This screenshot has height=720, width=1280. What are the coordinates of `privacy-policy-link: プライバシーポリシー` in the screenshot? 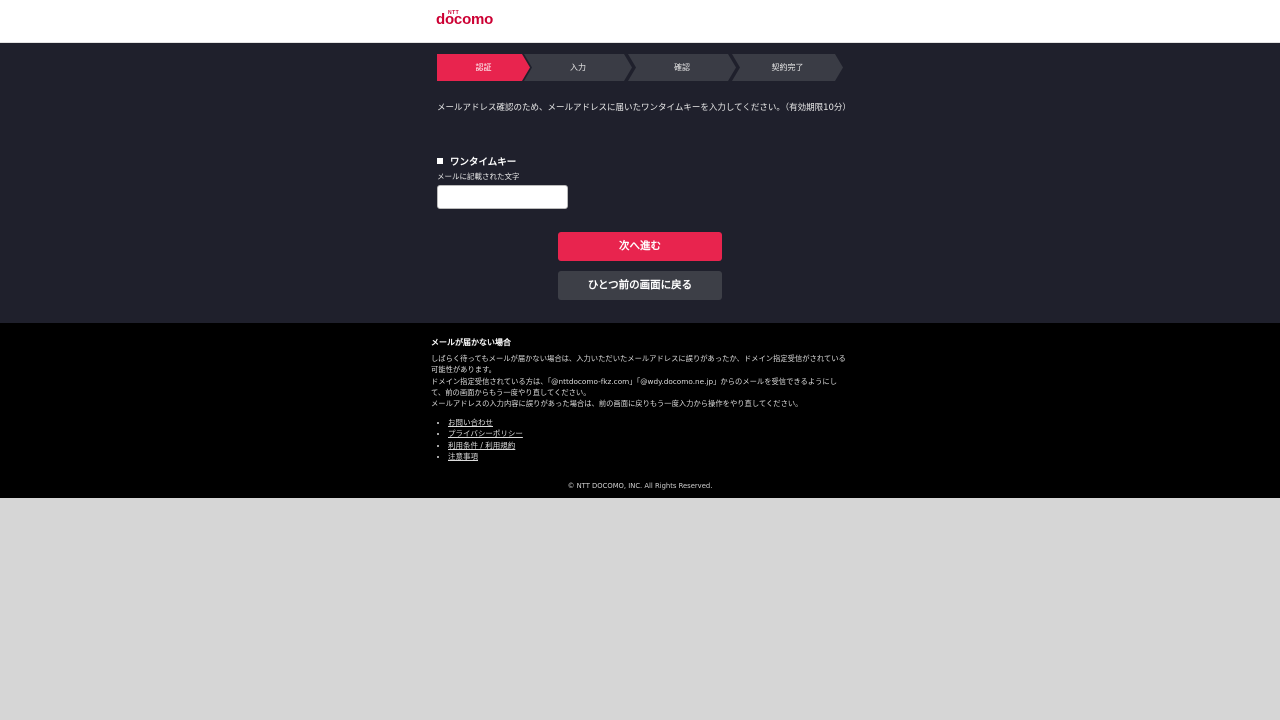 It's located at (485, 433).